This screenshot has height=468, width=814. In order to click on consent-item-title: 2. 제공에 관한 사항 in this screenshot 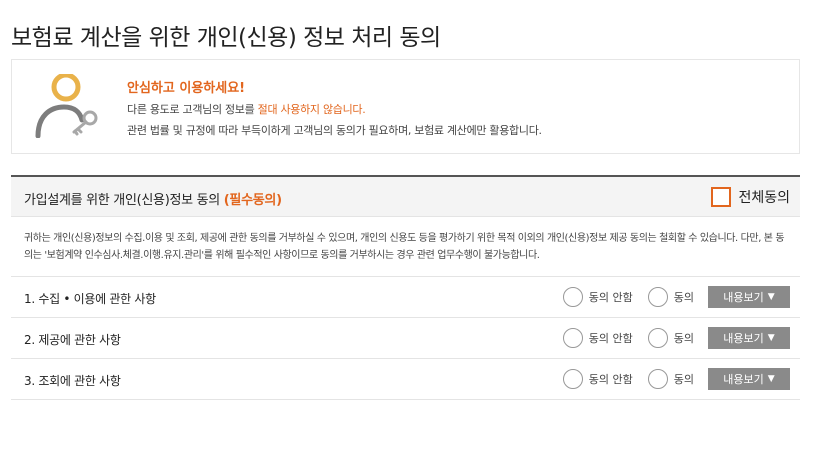, I will do `click(72, 340)`.